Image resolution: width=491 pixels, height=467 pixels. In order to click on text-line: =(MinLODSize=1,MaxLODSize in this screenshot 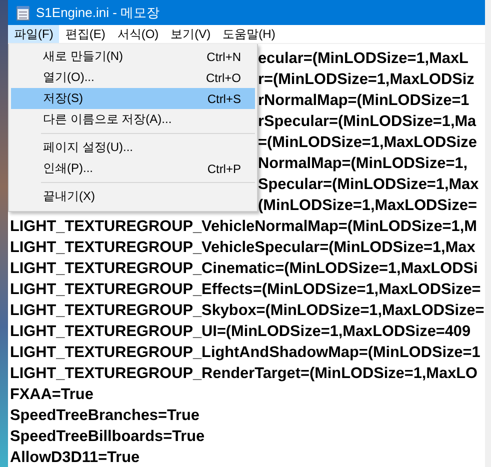, I will do `click(367, 142)`.